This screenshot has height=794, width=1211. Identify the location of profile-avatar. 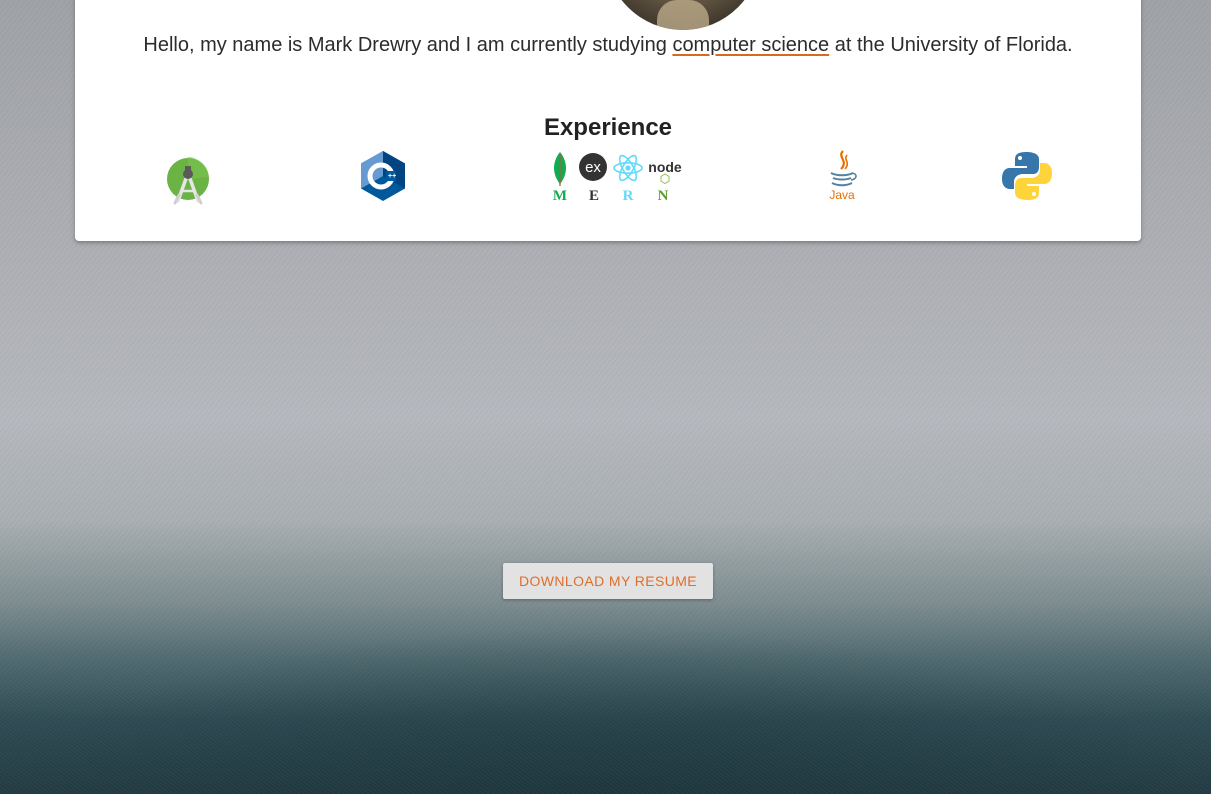
(683, 15).